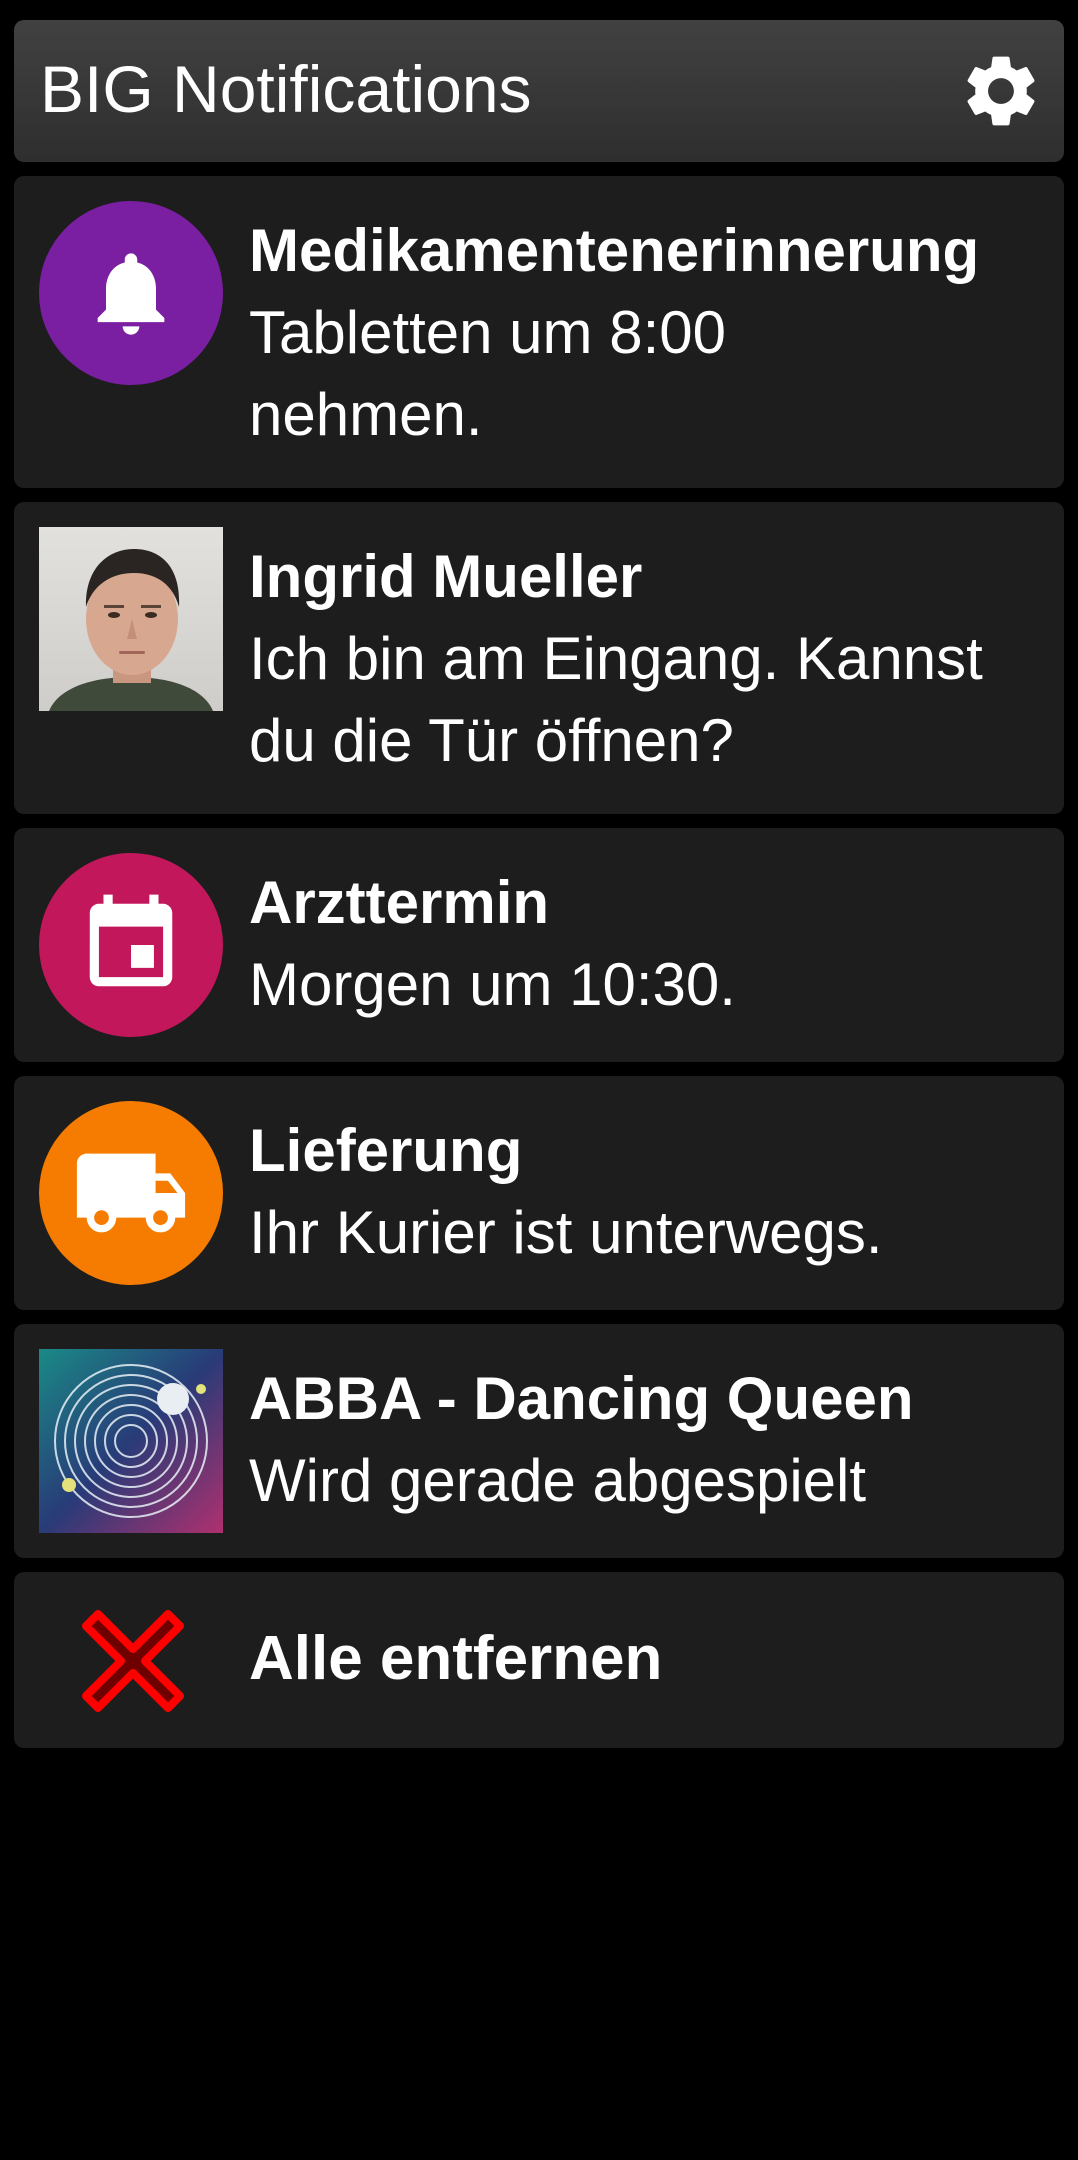 The image size is (1078, 2160). I want to click on notification-title: Medikamentenerinnerung, so click(614, 250).